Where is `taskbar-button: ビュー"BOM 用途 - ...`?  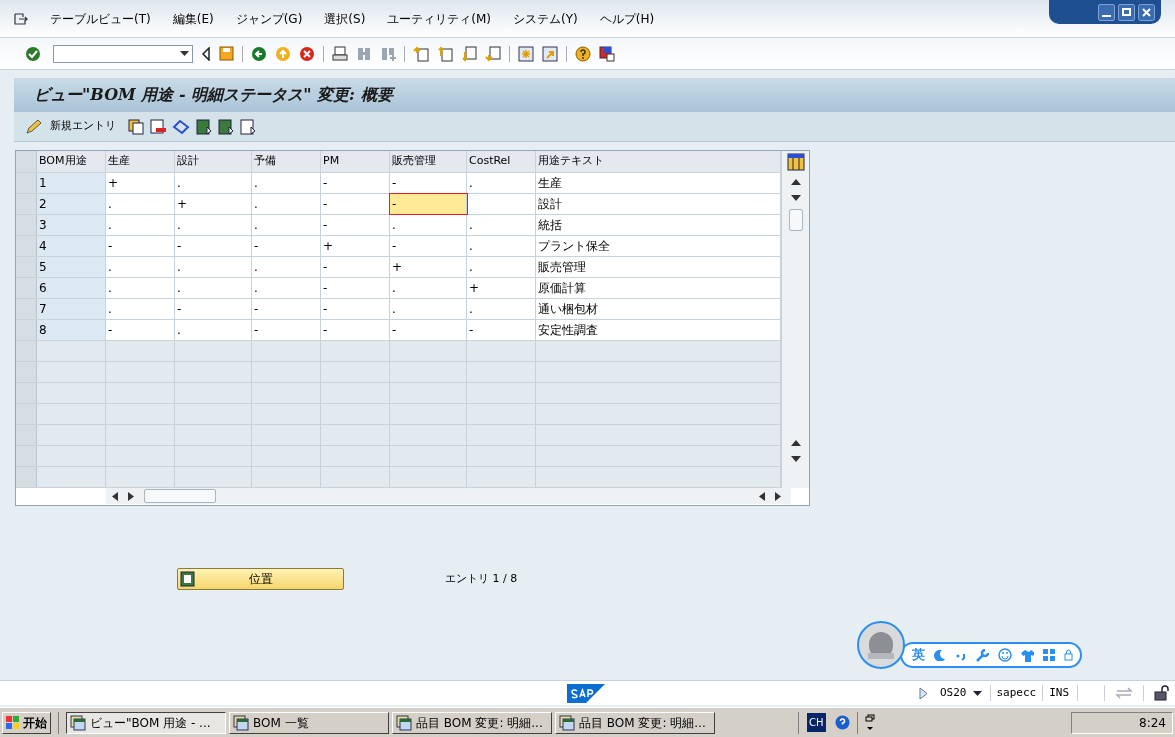
taskbar-button: ビュー"BOM 用途 - ... is located at coordinates (146, 722).